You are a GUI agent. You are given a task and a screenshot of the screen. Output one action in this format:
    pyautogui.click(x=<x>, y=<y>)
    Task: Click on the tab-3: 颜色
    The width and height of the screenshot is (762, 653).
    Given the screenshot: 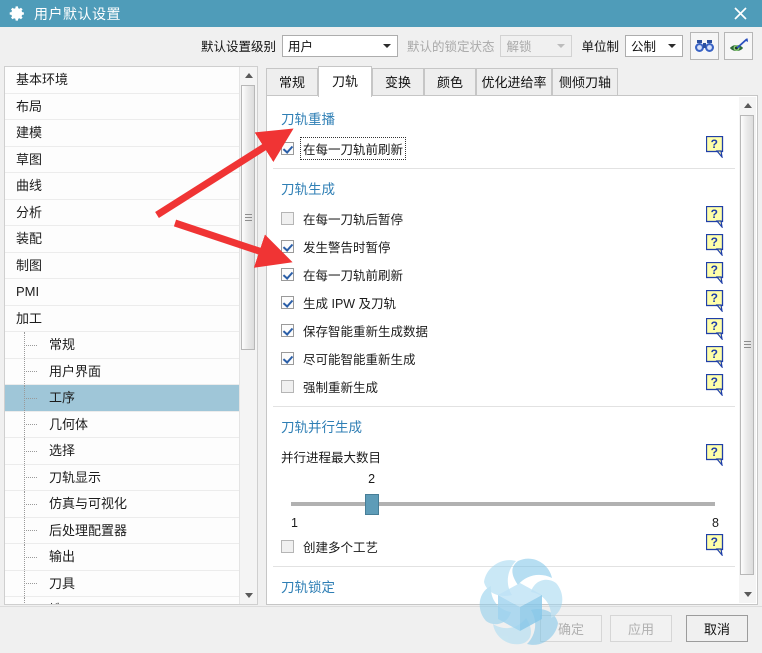 What is the action you would take?
    pyautogui.click(x=450, y=82)
    